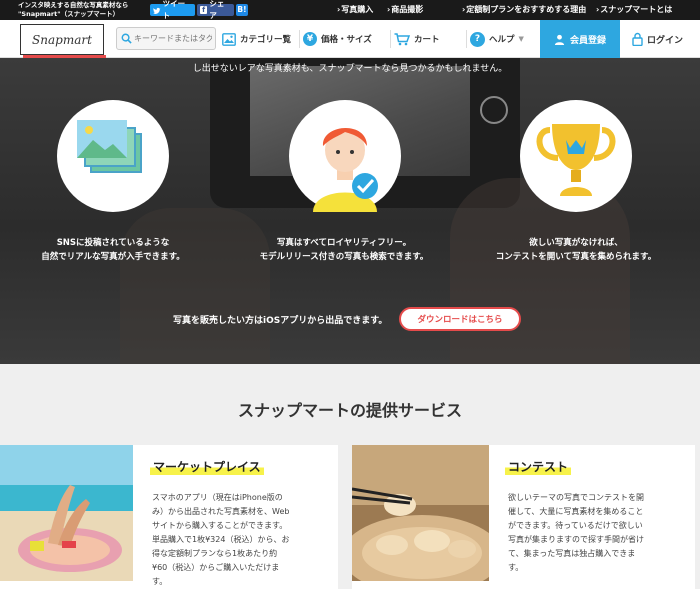 The height and width of the screenshot is (589, 700). Describe the element at coordinates (220, 525) in the screenshot. I see `body-line: サイトから購入することができます。` at that location.